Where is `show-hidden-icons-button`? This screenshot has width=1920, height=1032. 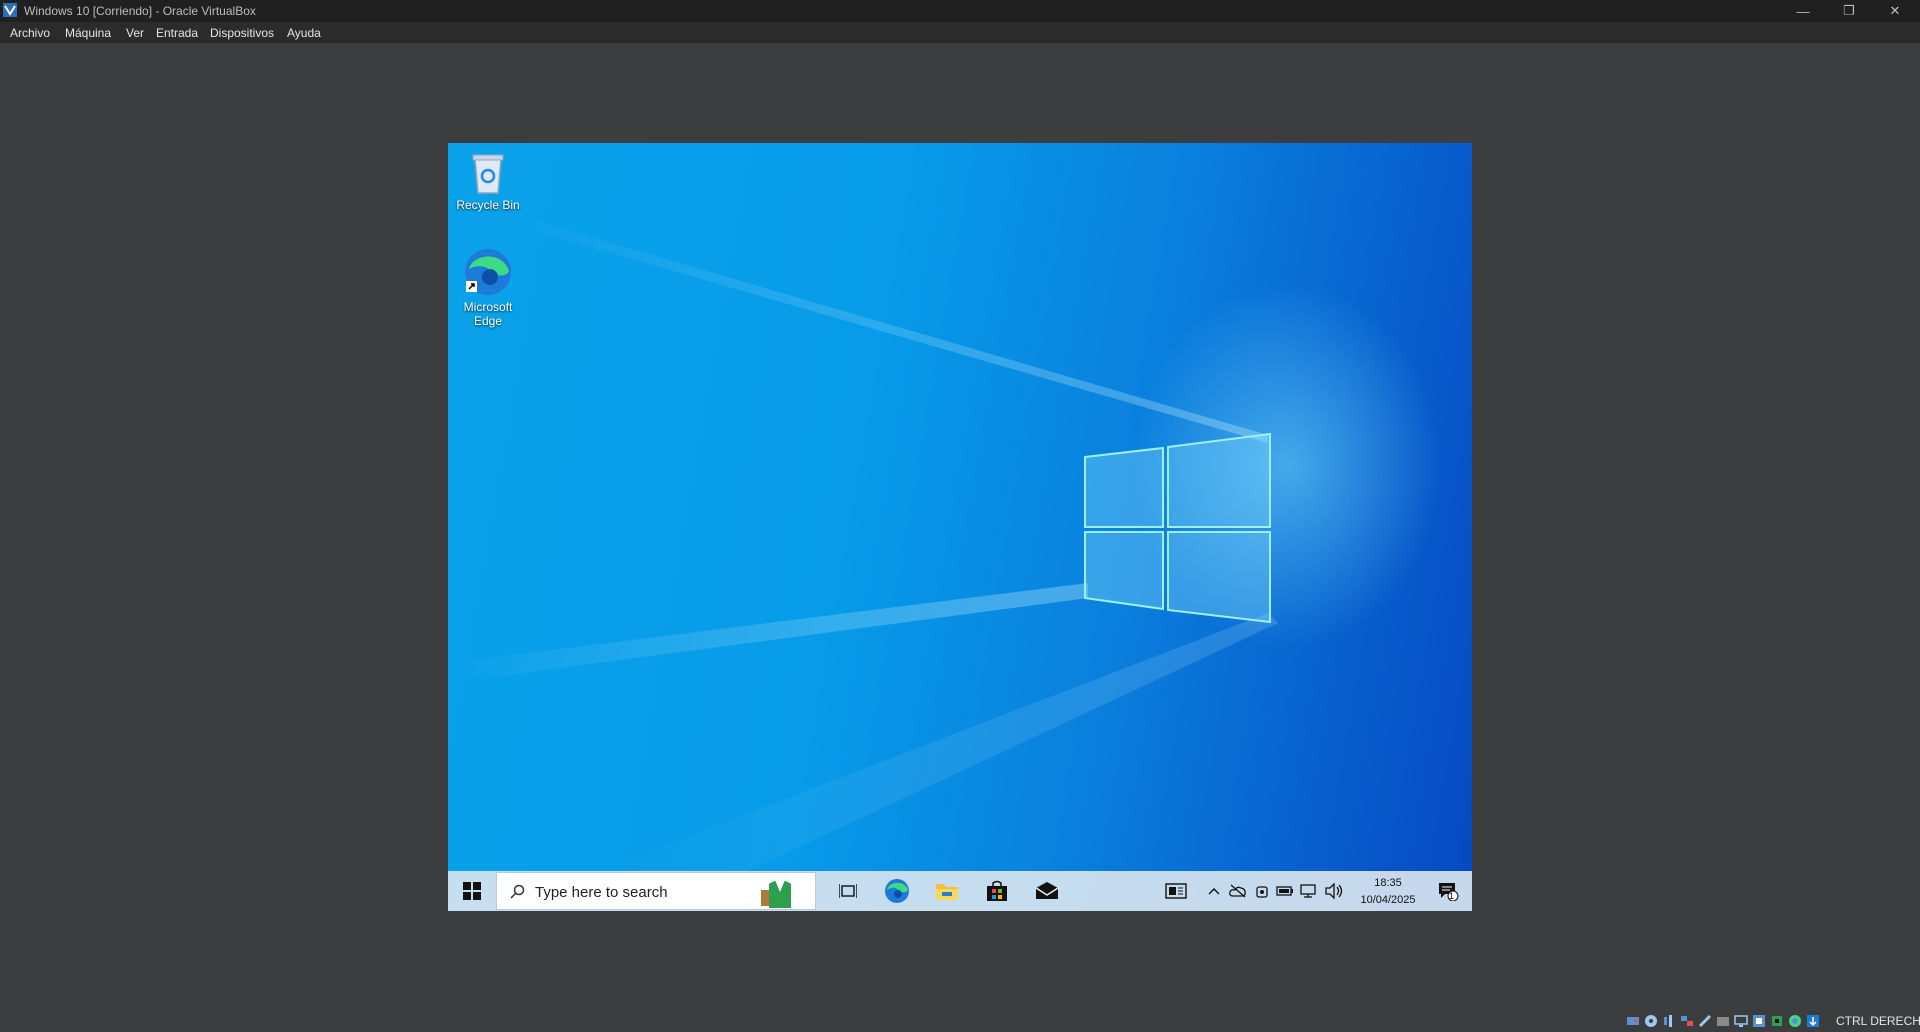 show-hidden-icons-button is located at coordinates (1214, 891).